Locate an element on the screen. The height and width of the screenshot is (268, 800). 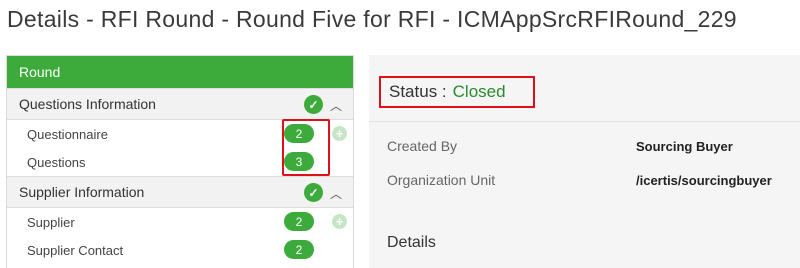
nav-item-label: Supplier Contact is located at coordinates (75, 250).